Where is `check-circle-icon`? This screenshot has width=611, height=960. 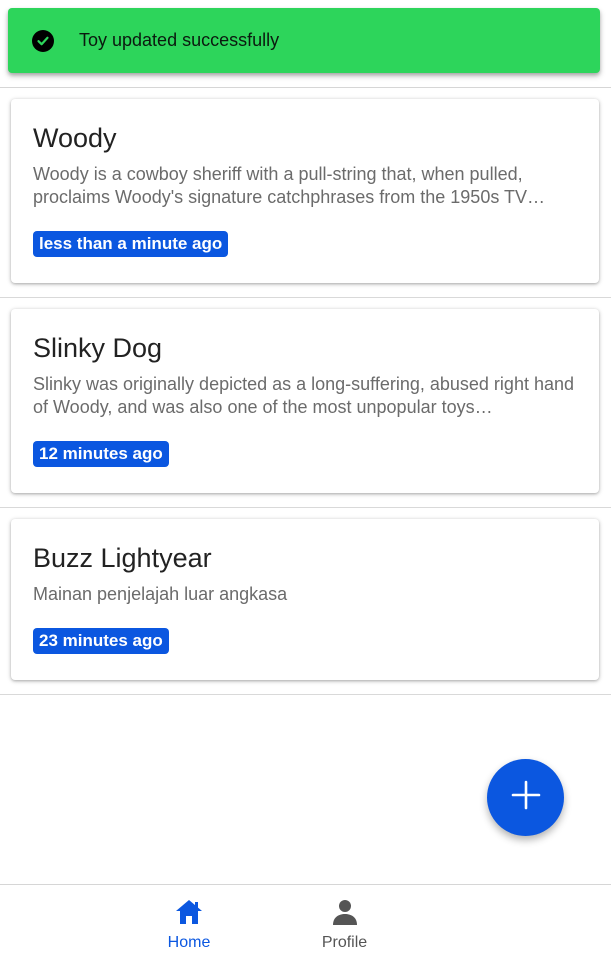
check-circle-icon is located at coordinates (43, 40).